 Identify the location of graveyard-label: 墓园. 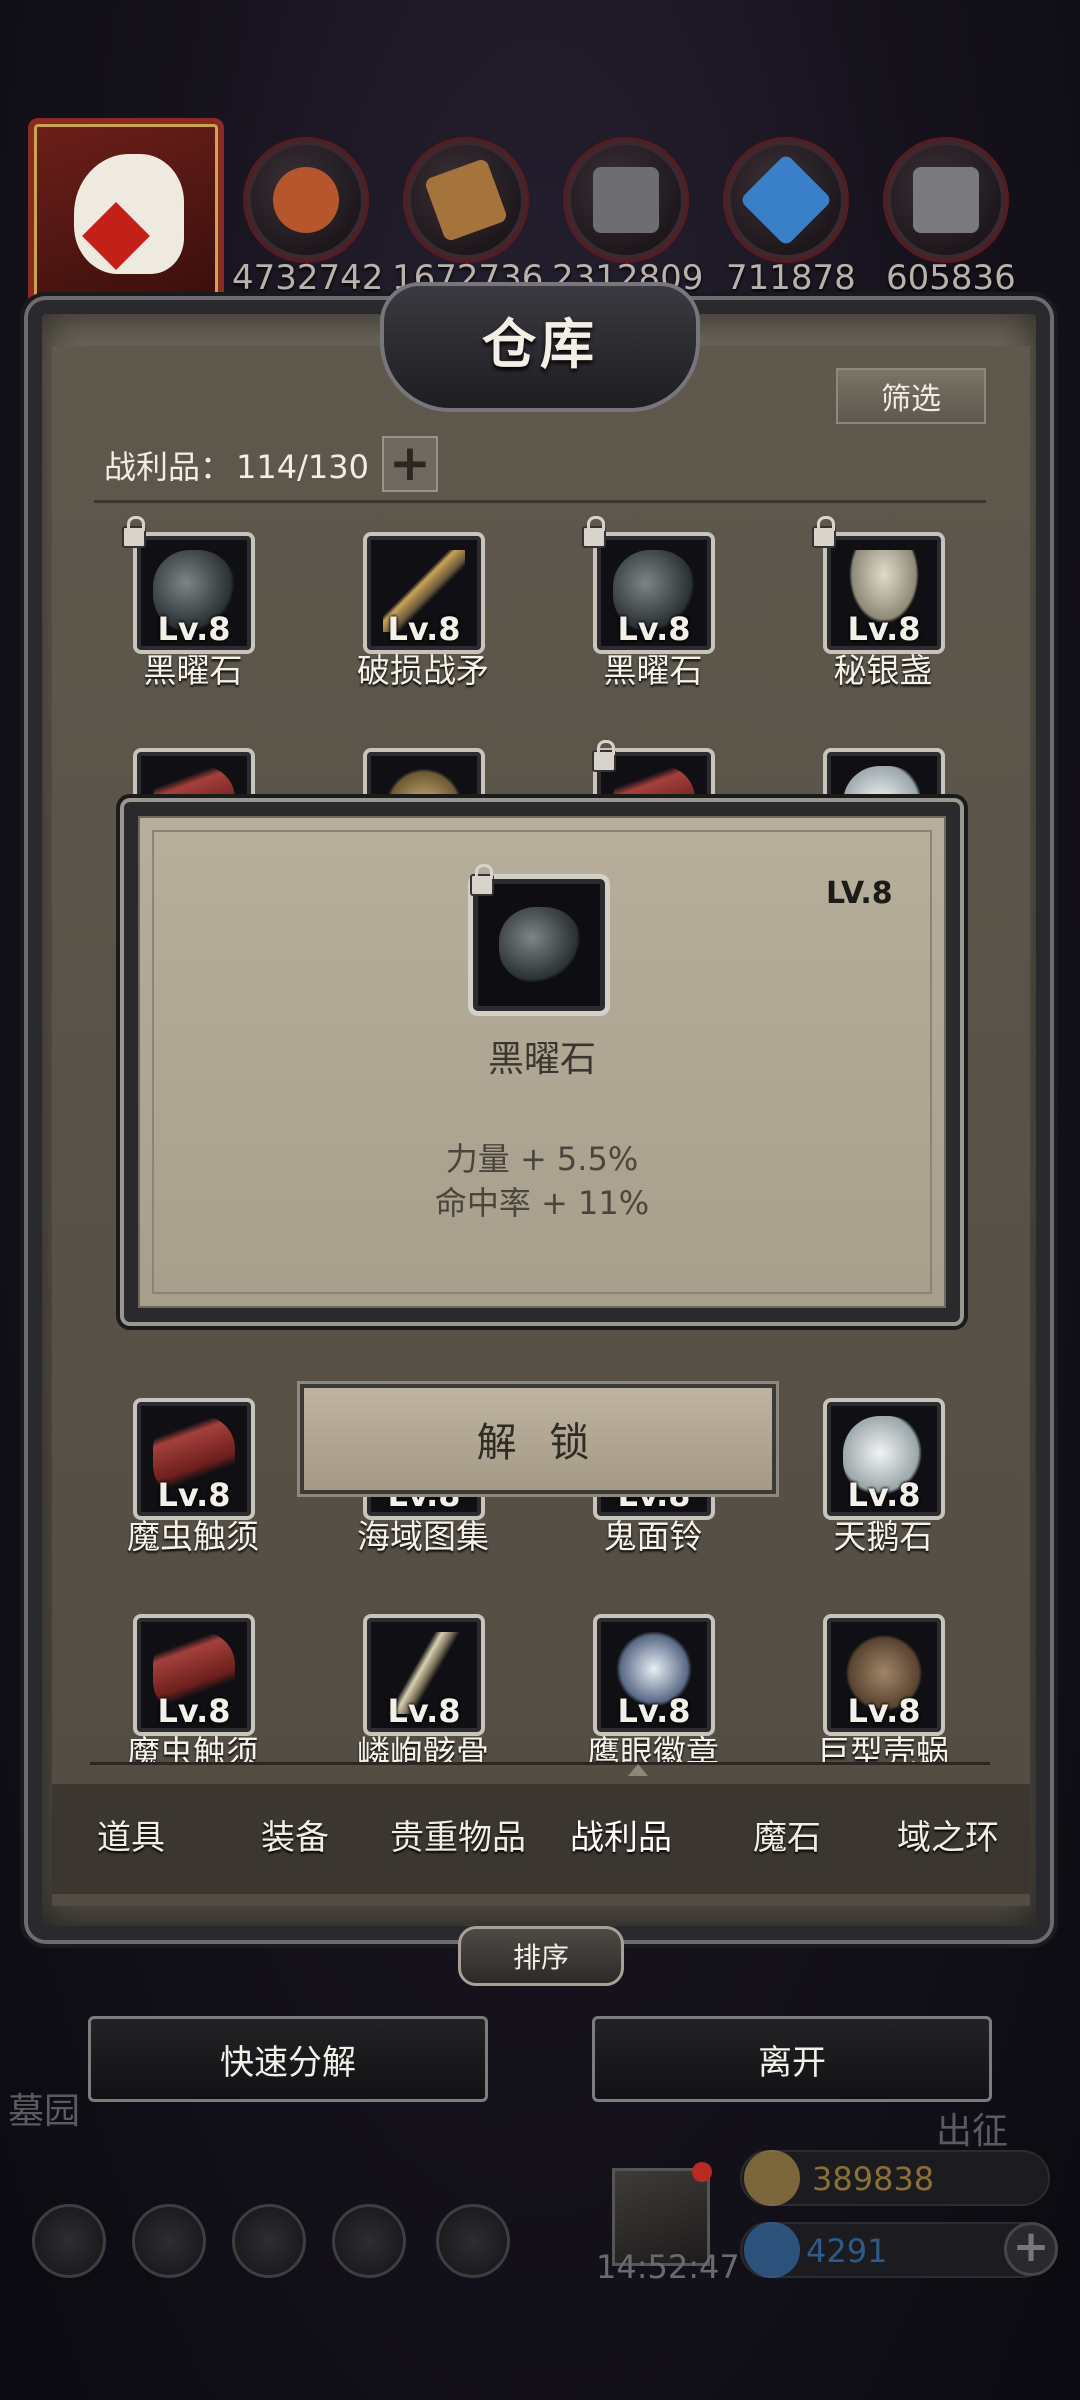
(44, 2108).